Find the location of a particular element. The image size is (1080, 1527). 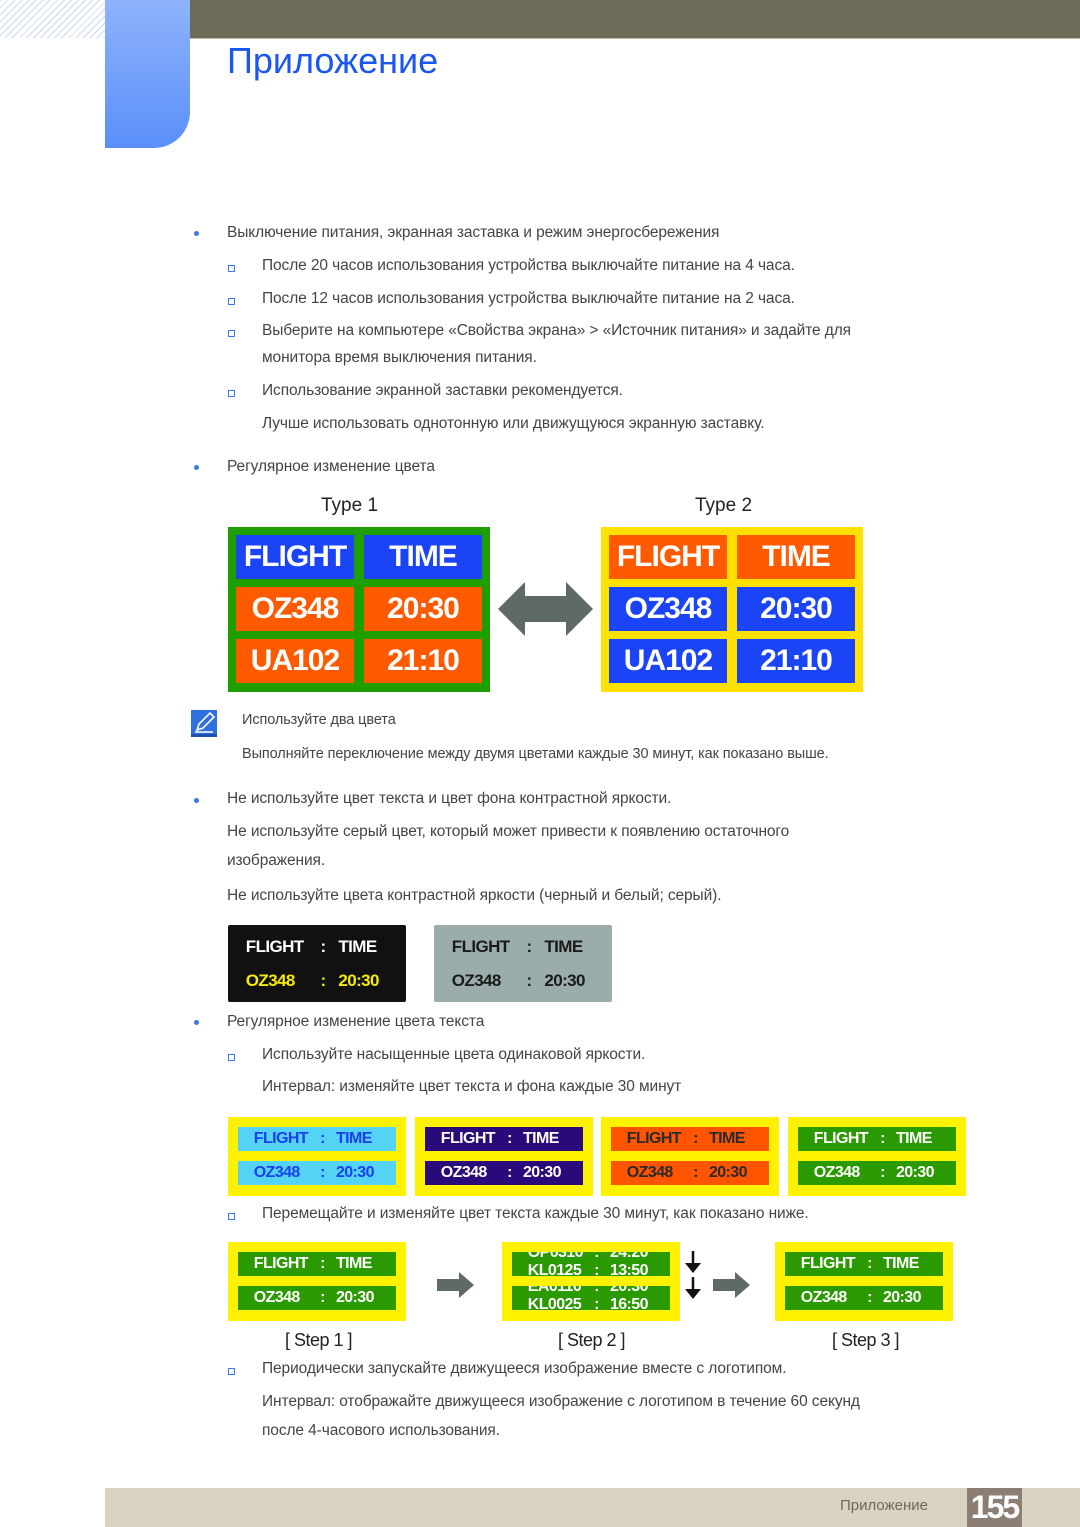

display-row: KL0025:16:50 is located at coordinates (591, 1303).